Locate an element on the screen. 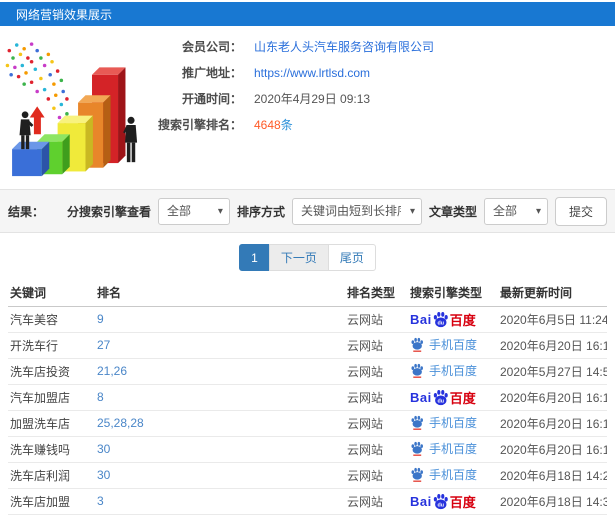  engine-filter-select: 全部 is located at coordinates (193, 211).